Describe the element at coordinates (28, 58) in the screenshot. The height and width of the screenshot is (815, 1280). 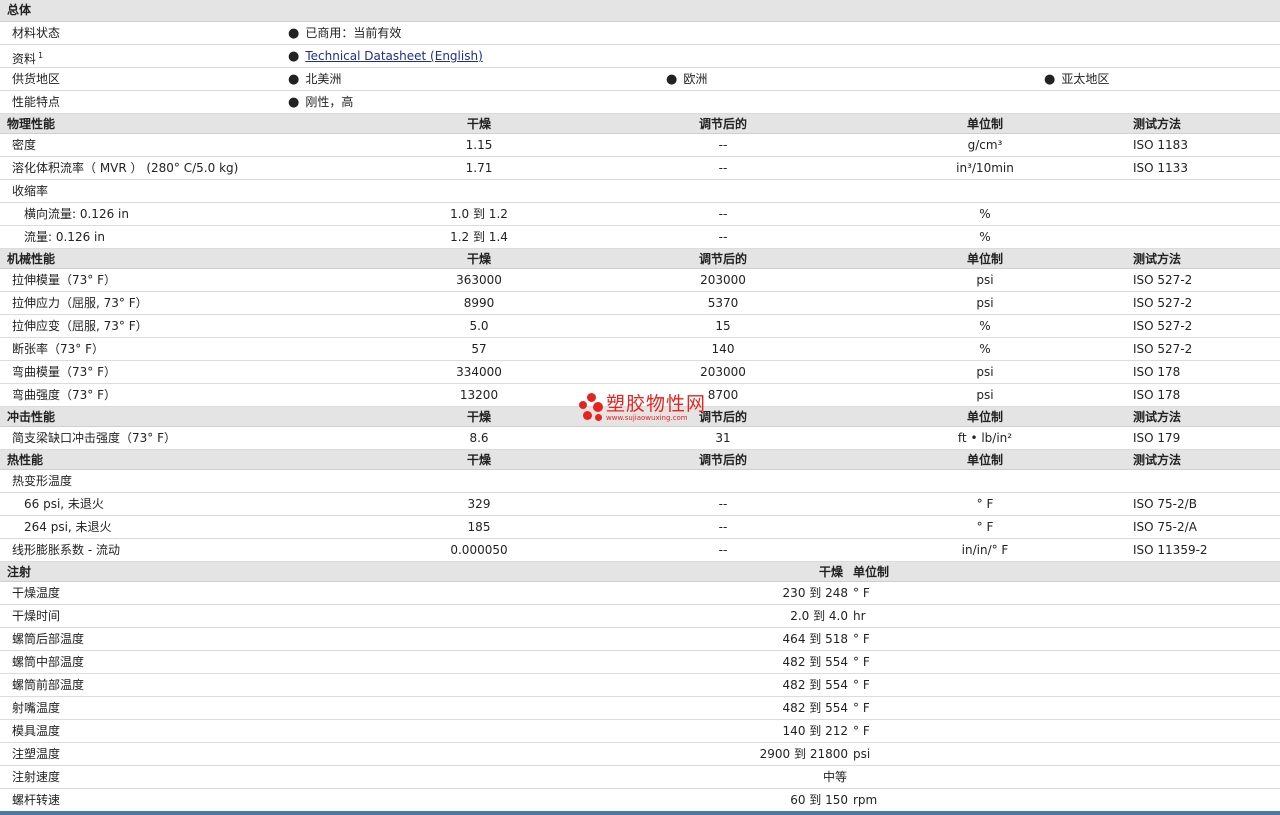
I see `docs-label: 资料 1` at that location.